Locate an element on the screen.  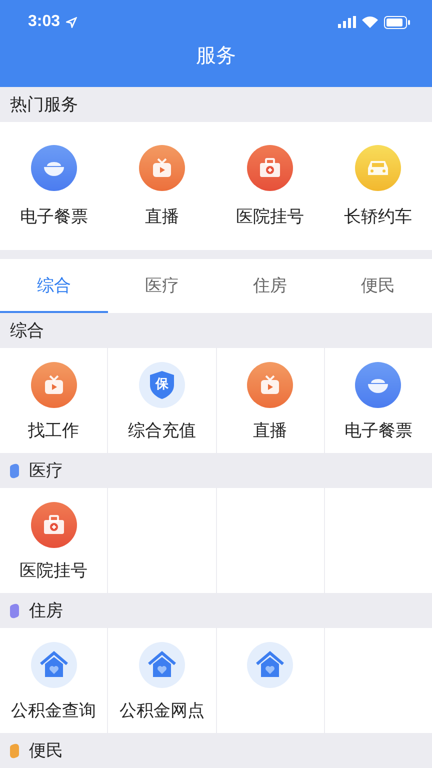
service-label: 综合充值 is located at coordinates (162, 430).